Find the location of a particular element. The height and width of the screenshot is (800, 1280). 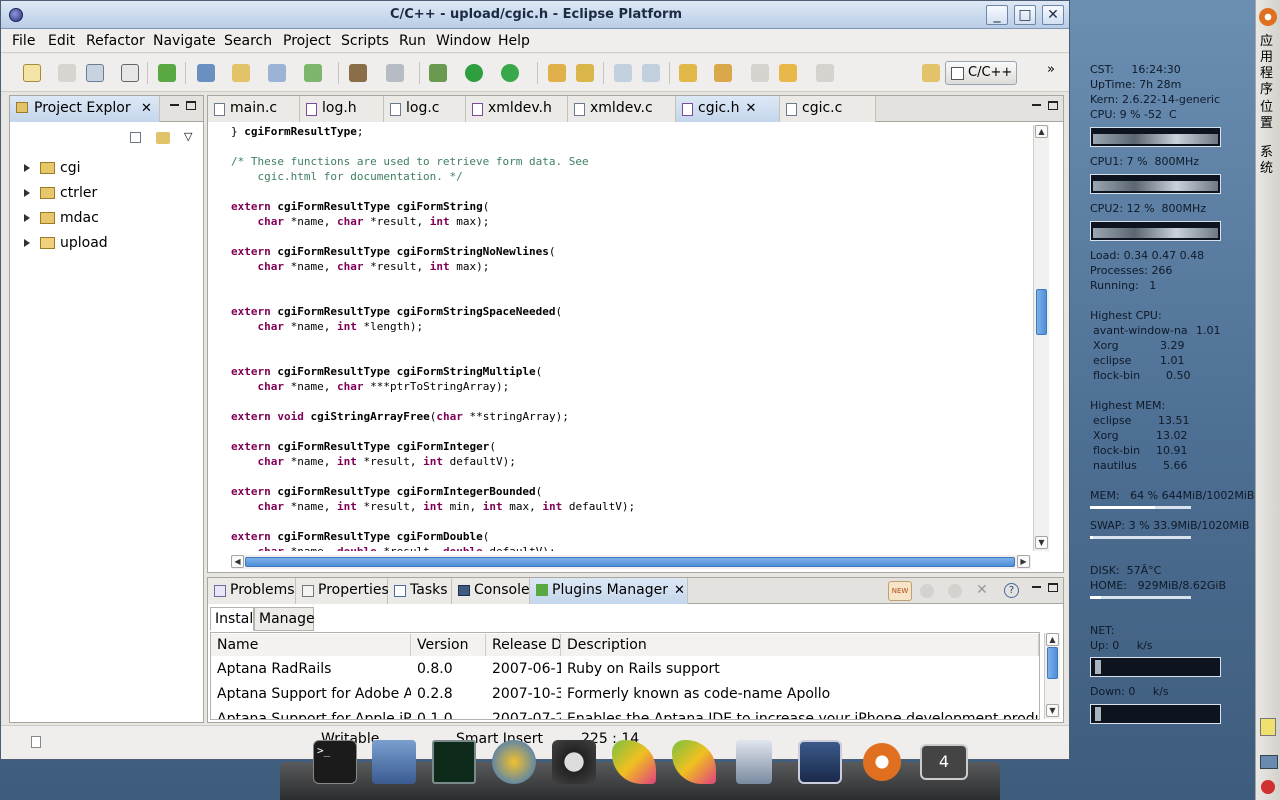

last-edit-icon is located at coordinates (760, 73).